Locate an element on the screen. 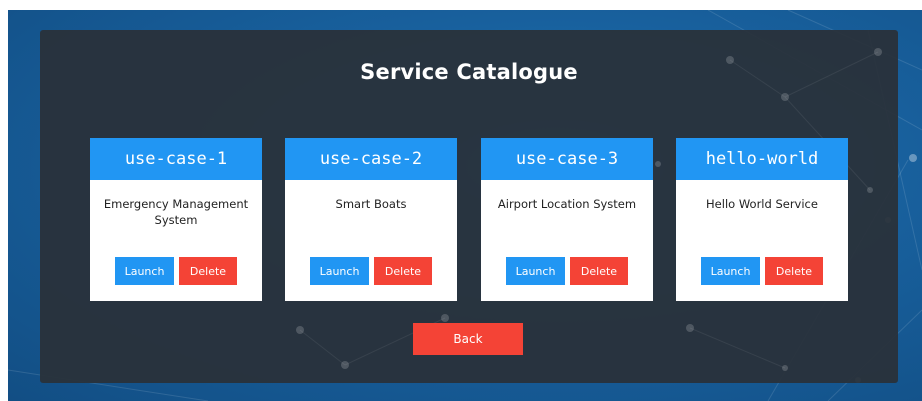  page-title: Service Catalogue is located at coordinates (469, 72).